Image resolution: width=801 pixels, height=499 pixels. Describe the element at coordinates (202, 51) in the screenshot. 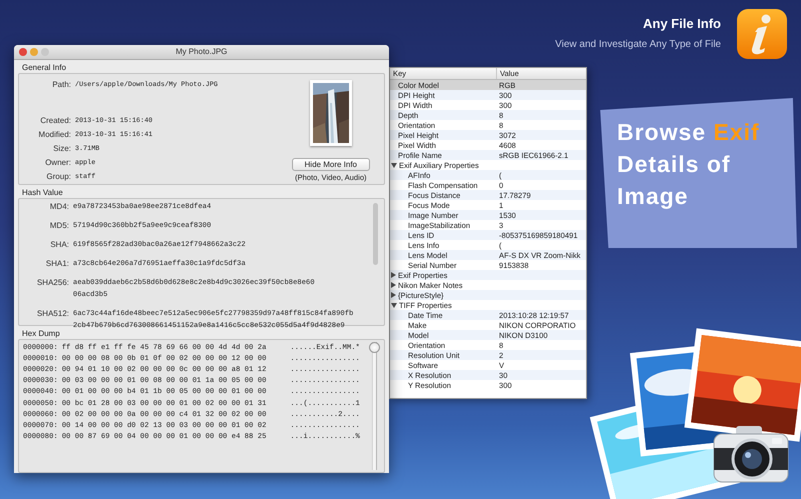

I see `window-title: My Photo.JPG` at that location.